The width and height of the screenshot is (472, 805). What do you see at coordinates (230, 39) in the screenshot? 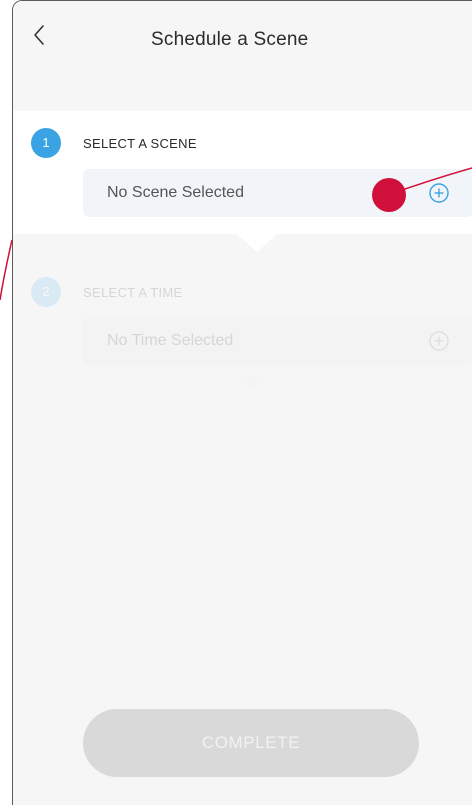
I see `page-title: Schedule a Scene` at bounding box center [230, 39].